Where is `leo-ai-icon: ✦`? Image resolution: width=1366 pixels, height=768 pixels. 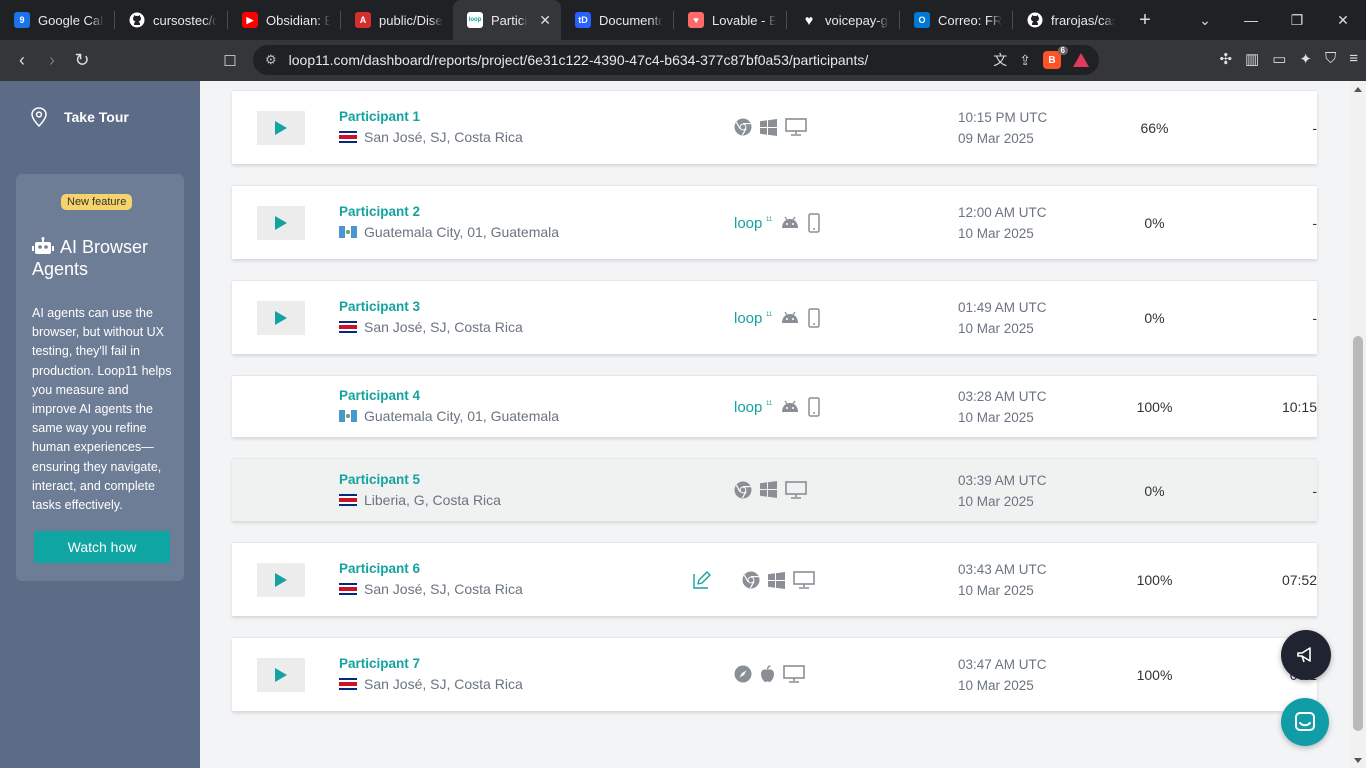
leo-ai-icon: ✦ is located at coordinates (1305, 59).